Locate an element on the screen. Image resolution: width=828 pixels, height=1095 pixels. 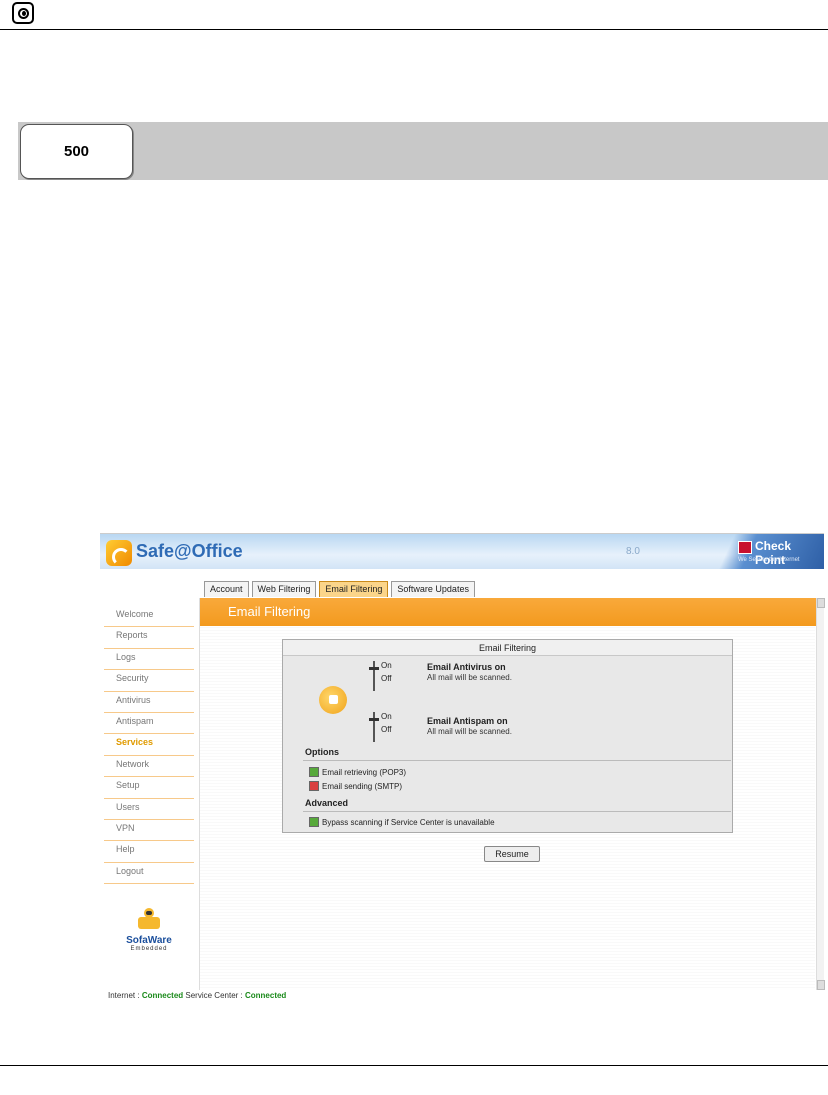
sidebar-item-logout: Logout is located at coordinates (149, 874).